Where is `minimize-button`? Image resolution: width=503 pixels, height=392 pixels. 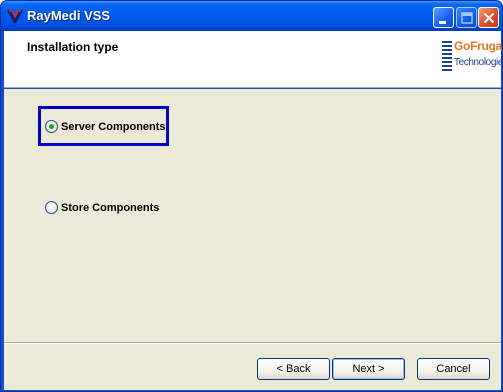 minimize-button is located at coordinates (443, 17).